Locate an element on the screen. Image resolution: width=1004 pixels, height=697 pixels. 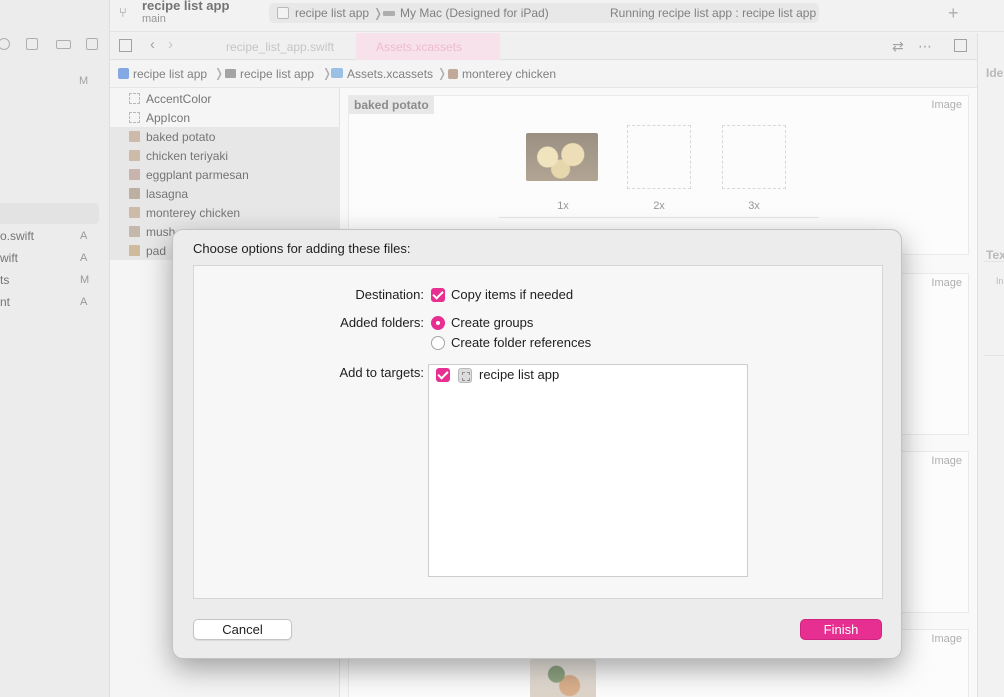
target-name: recipe list app is located at coordinates (519, 374).